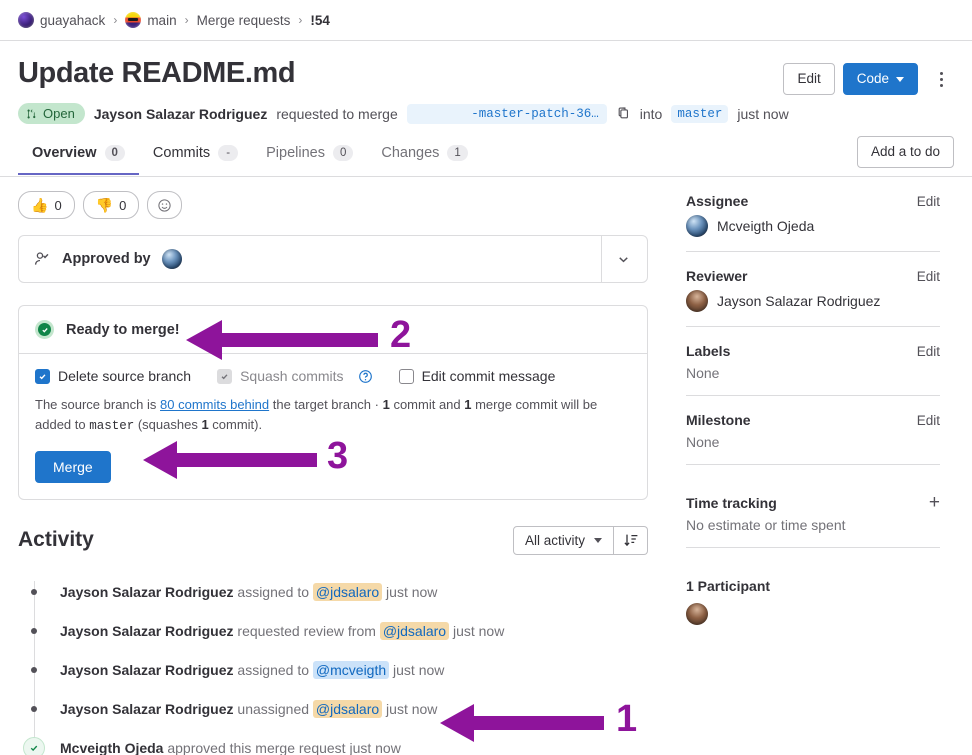 The height and width of the screenshot is (755, 972). Describe the element at coordinates (813, 301) in the screenshot. I see `sidebar-reviewer-value: Jayson Salazar Rodriguez` at that location.